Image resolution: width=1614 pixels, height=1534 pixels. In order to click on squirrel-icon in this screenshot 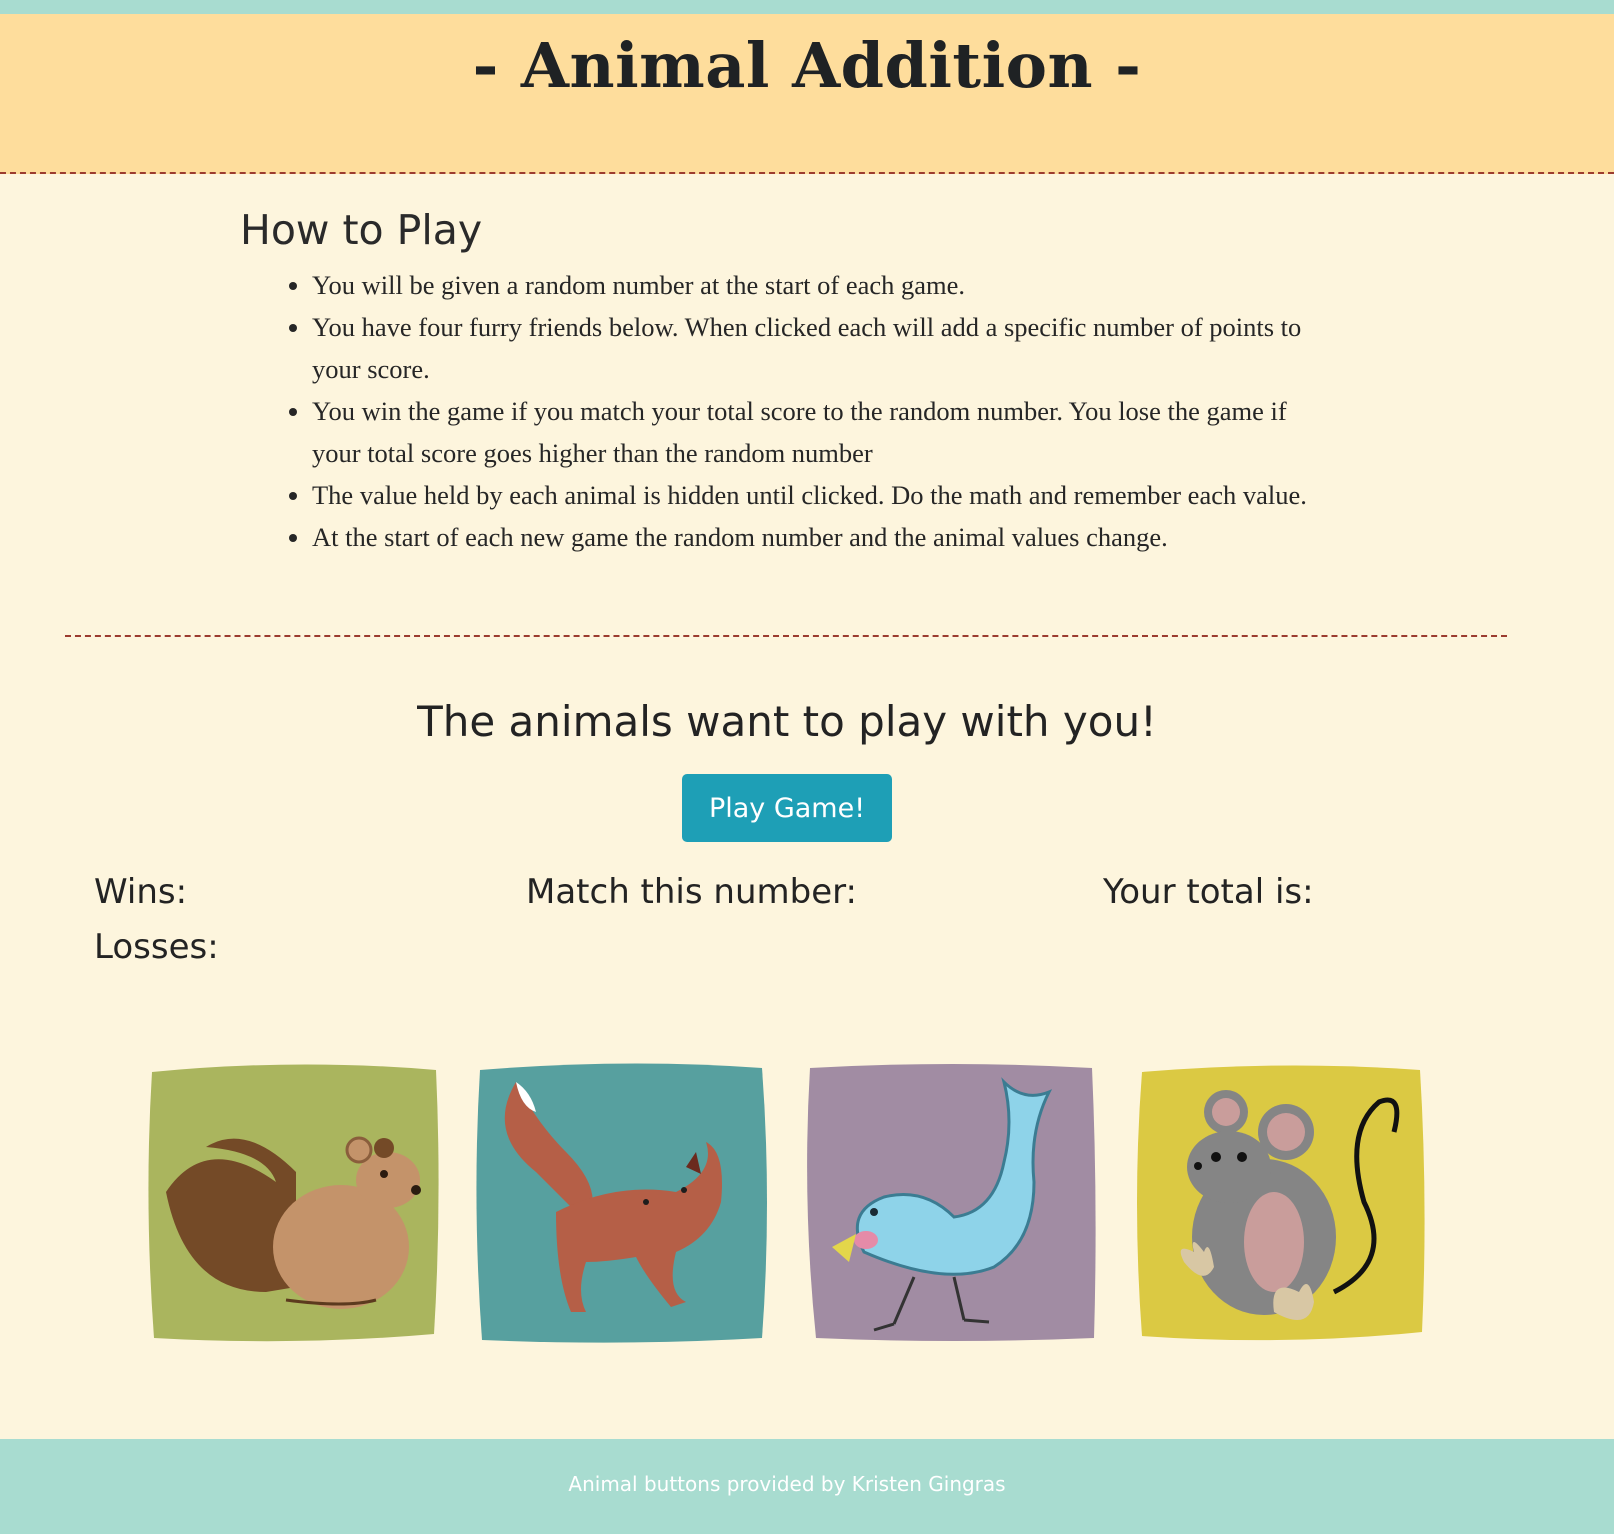, I will do `click(293, 1203)`.